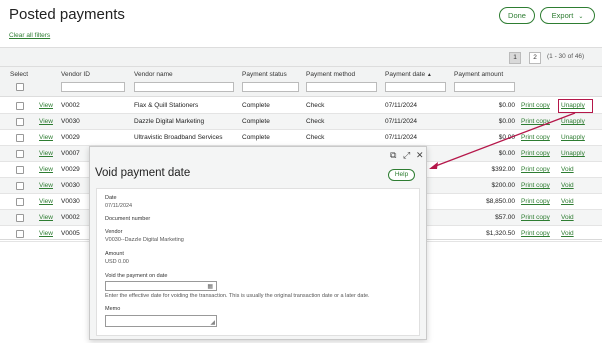 The width and height of the screenshot is (602, 343). What do you see at coordinates (128, 219) in the screenshot?
I see `document-number-label: Document number` at bounding box center [128, 219].